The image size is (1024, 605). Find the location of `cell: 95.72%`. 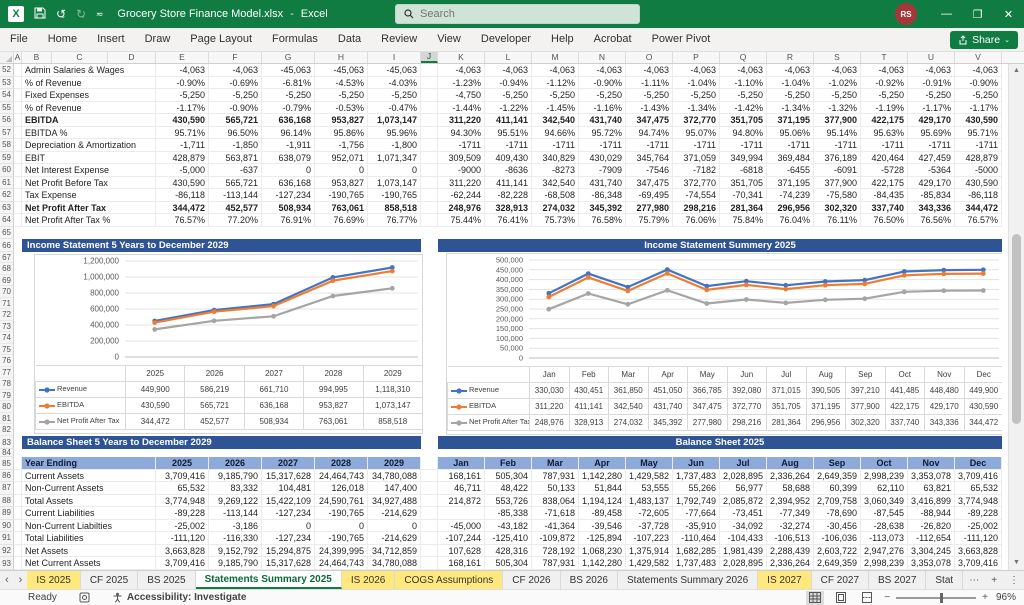

cell: 95.72% is located at coordinates (602, 132).